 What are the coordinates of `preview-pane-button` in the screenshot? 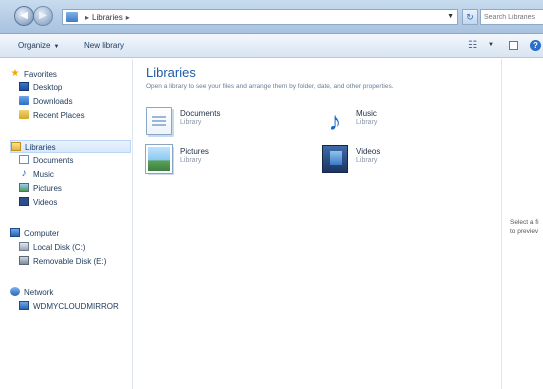 It's located at (513, 45).